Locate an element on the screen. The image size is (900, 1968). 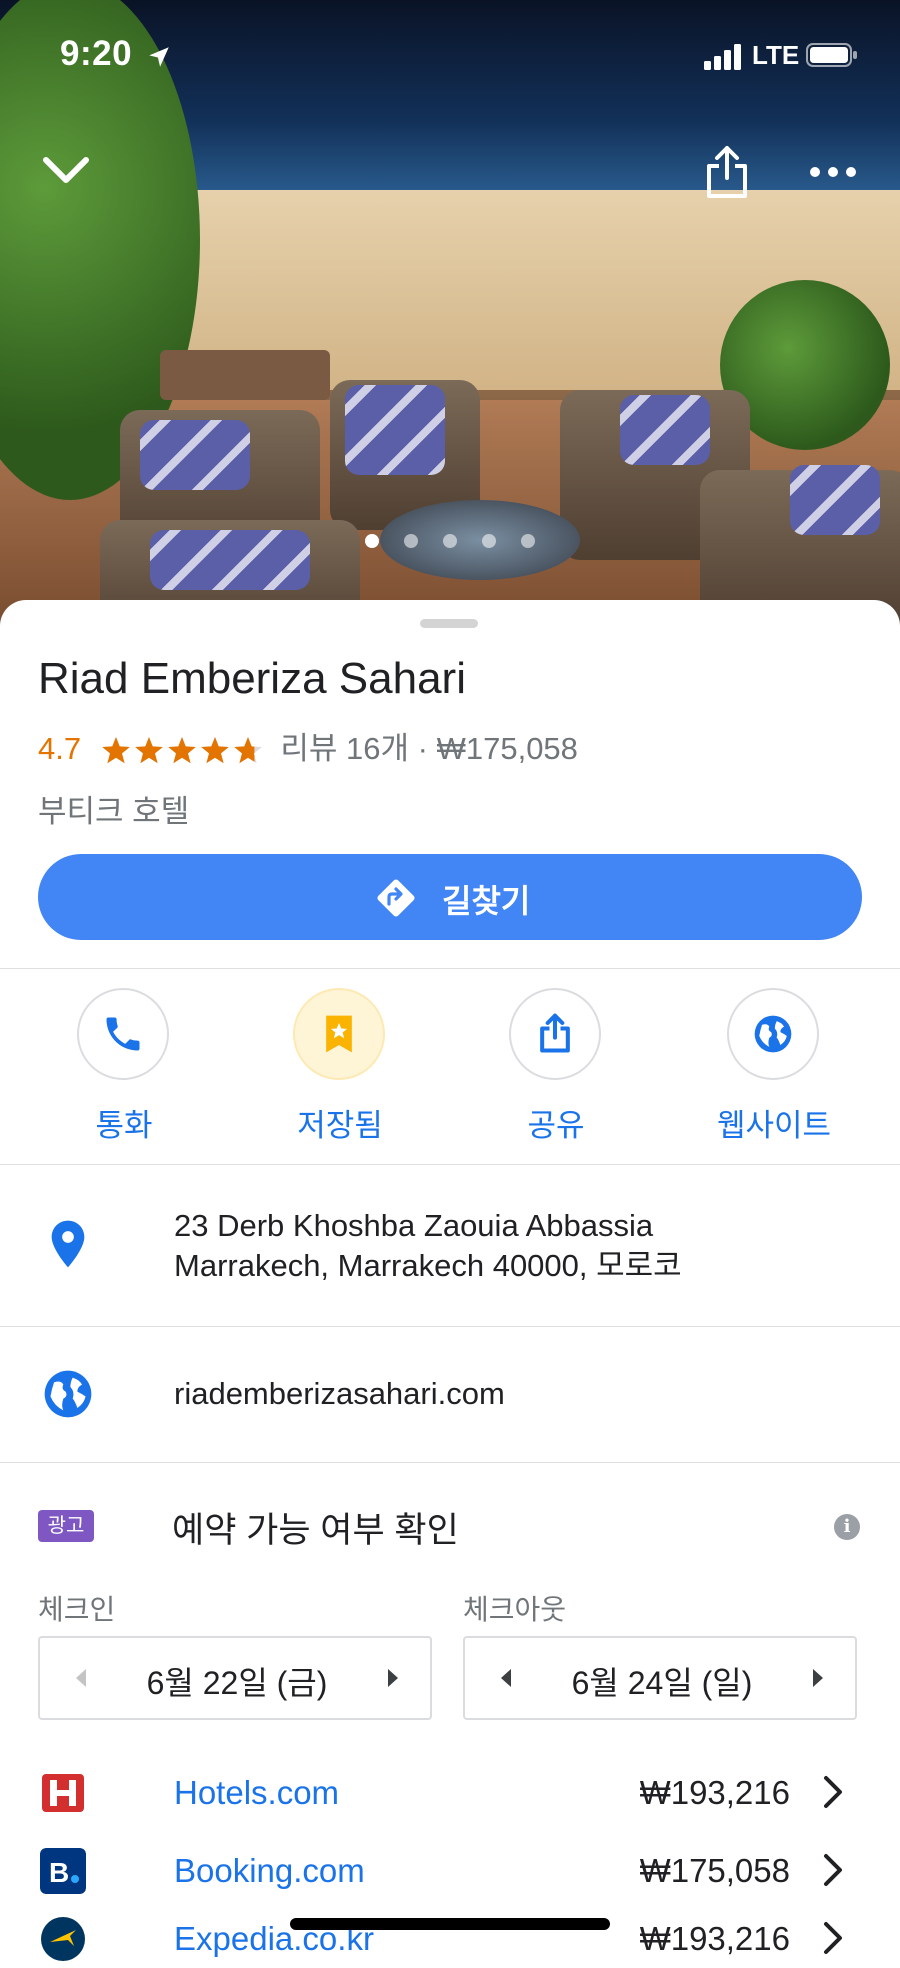
call-button-circle is located at coordinates (123, 1034).